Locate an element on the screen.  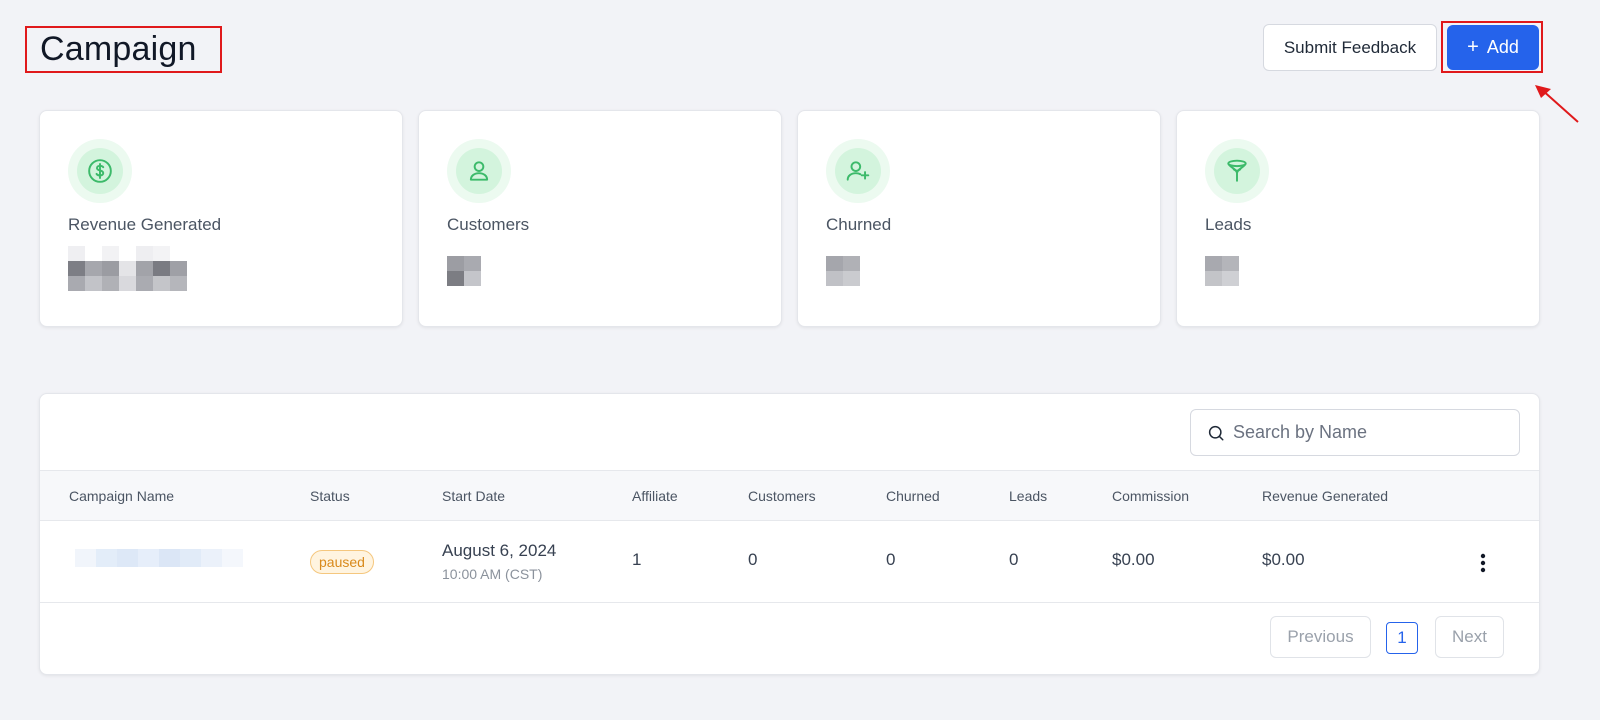
user-plus-icon is located at coordinates (858, 171).